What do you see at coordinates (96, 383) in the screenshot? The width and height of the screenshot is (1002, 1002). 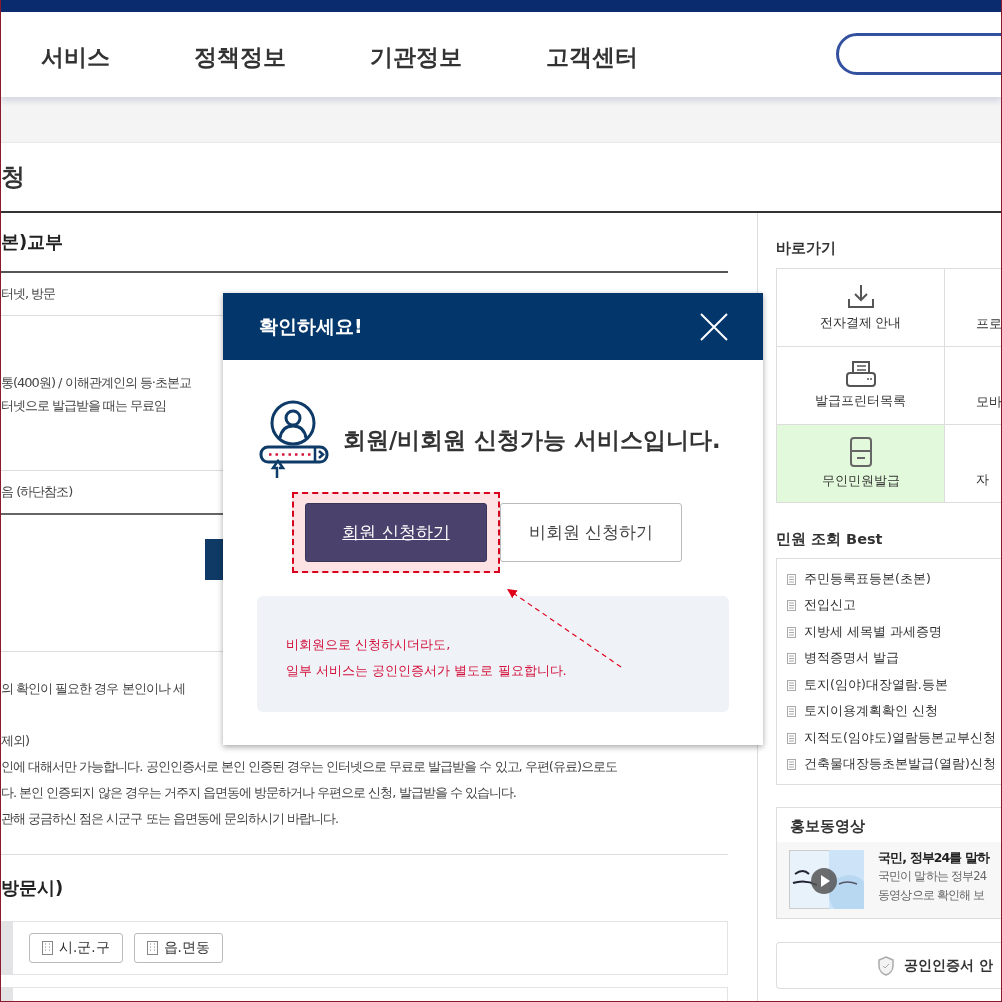 I see `fee-text: 통(400원) / 이해관계인의 등·초본교` at bounding box center [96, 383].